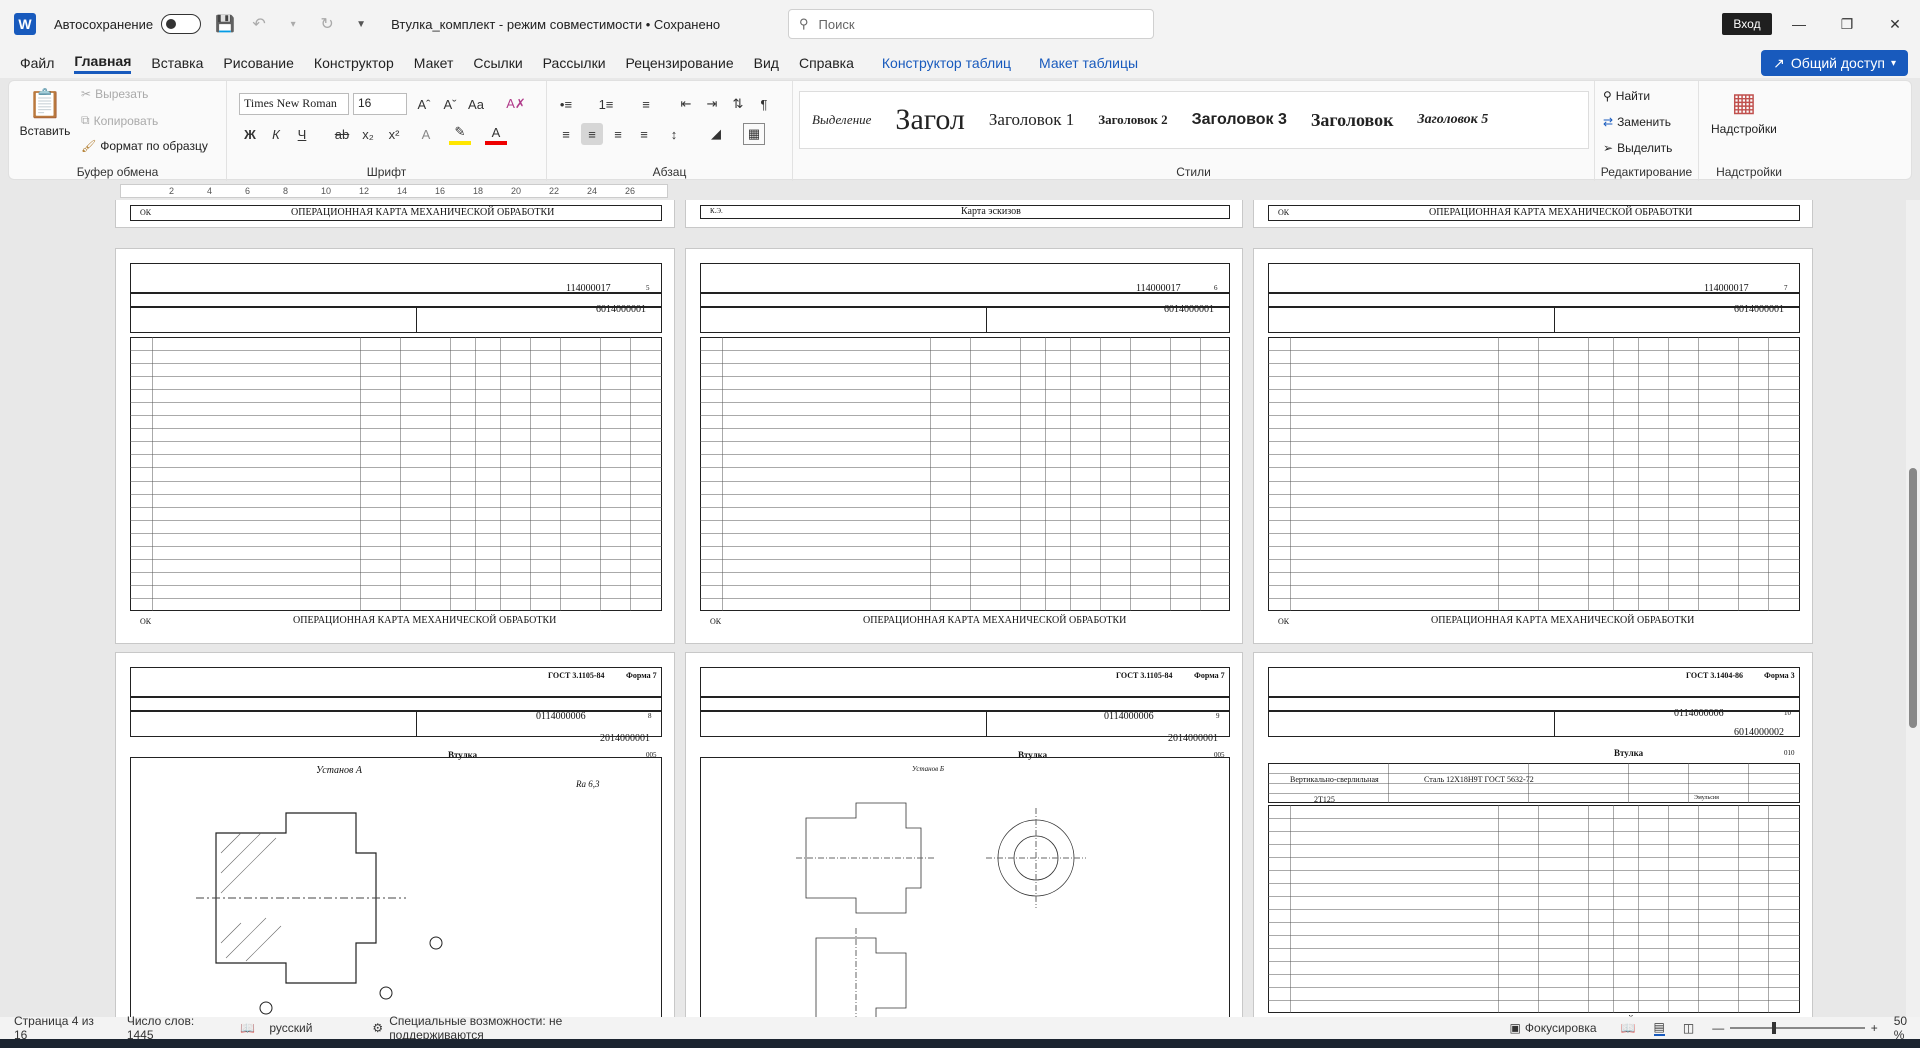 The height and width of the screenshot is (1048, 1920). Describe the element at coordinates (45, 112) in the screenshot. I see `paste-button: 📋 Вставить` at that location.